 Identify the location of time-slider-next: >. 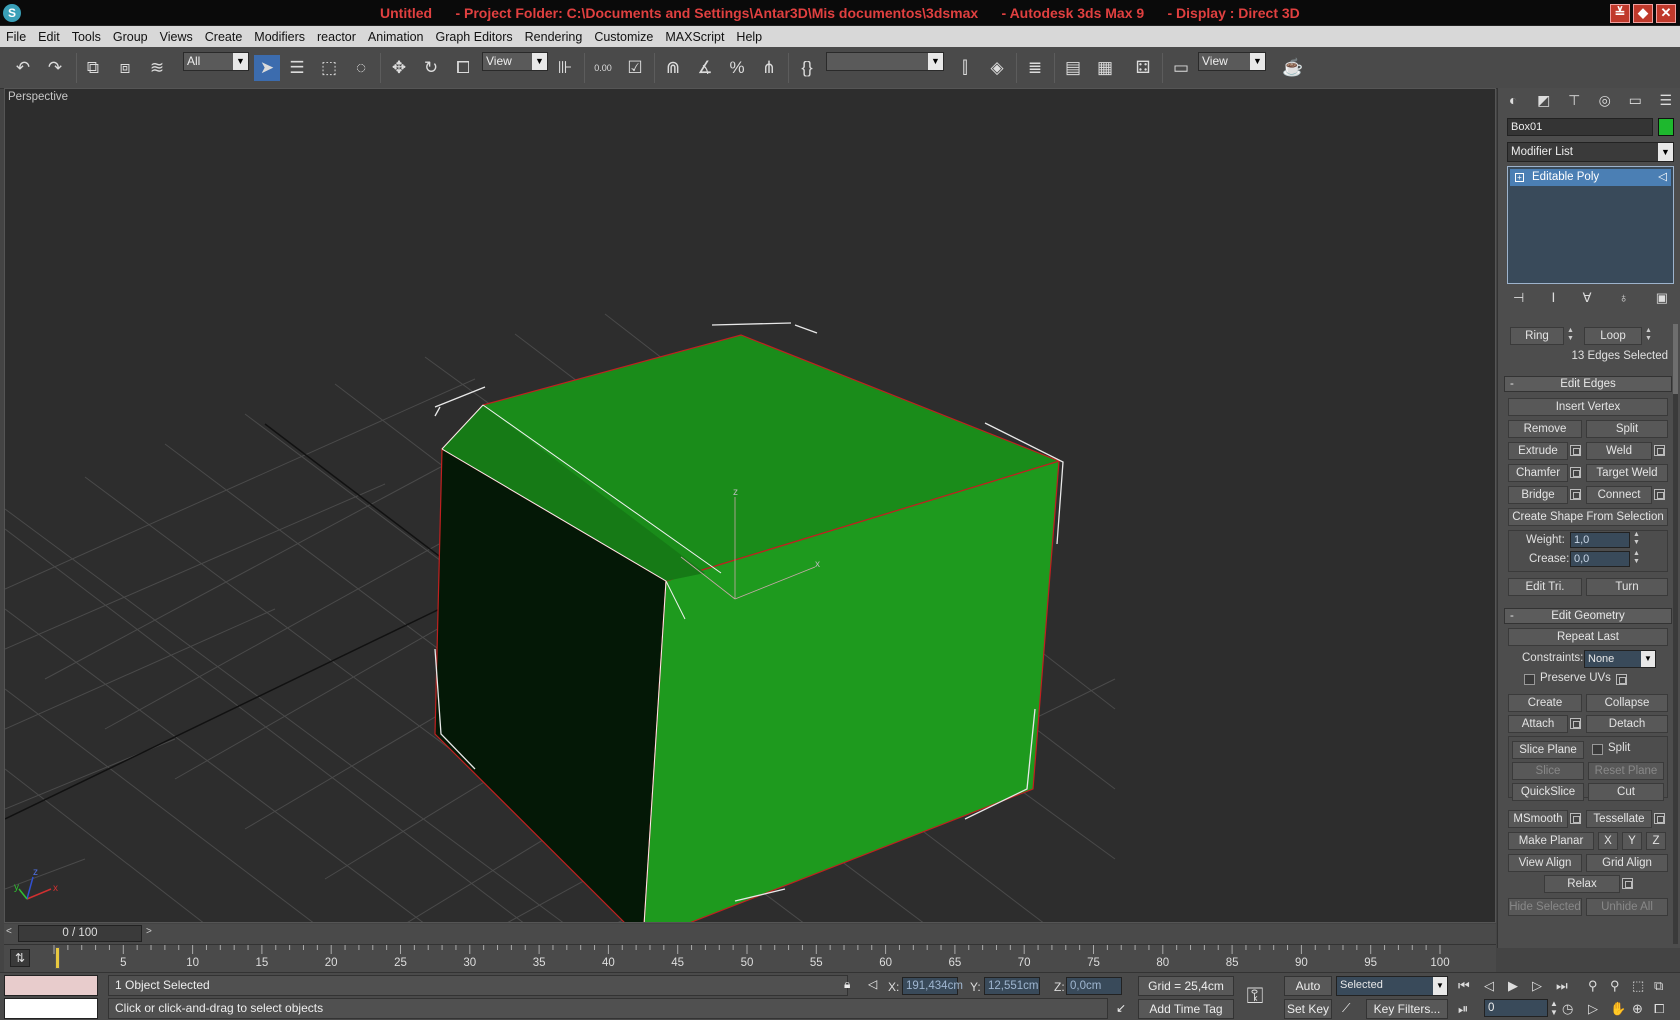
(149, 931).